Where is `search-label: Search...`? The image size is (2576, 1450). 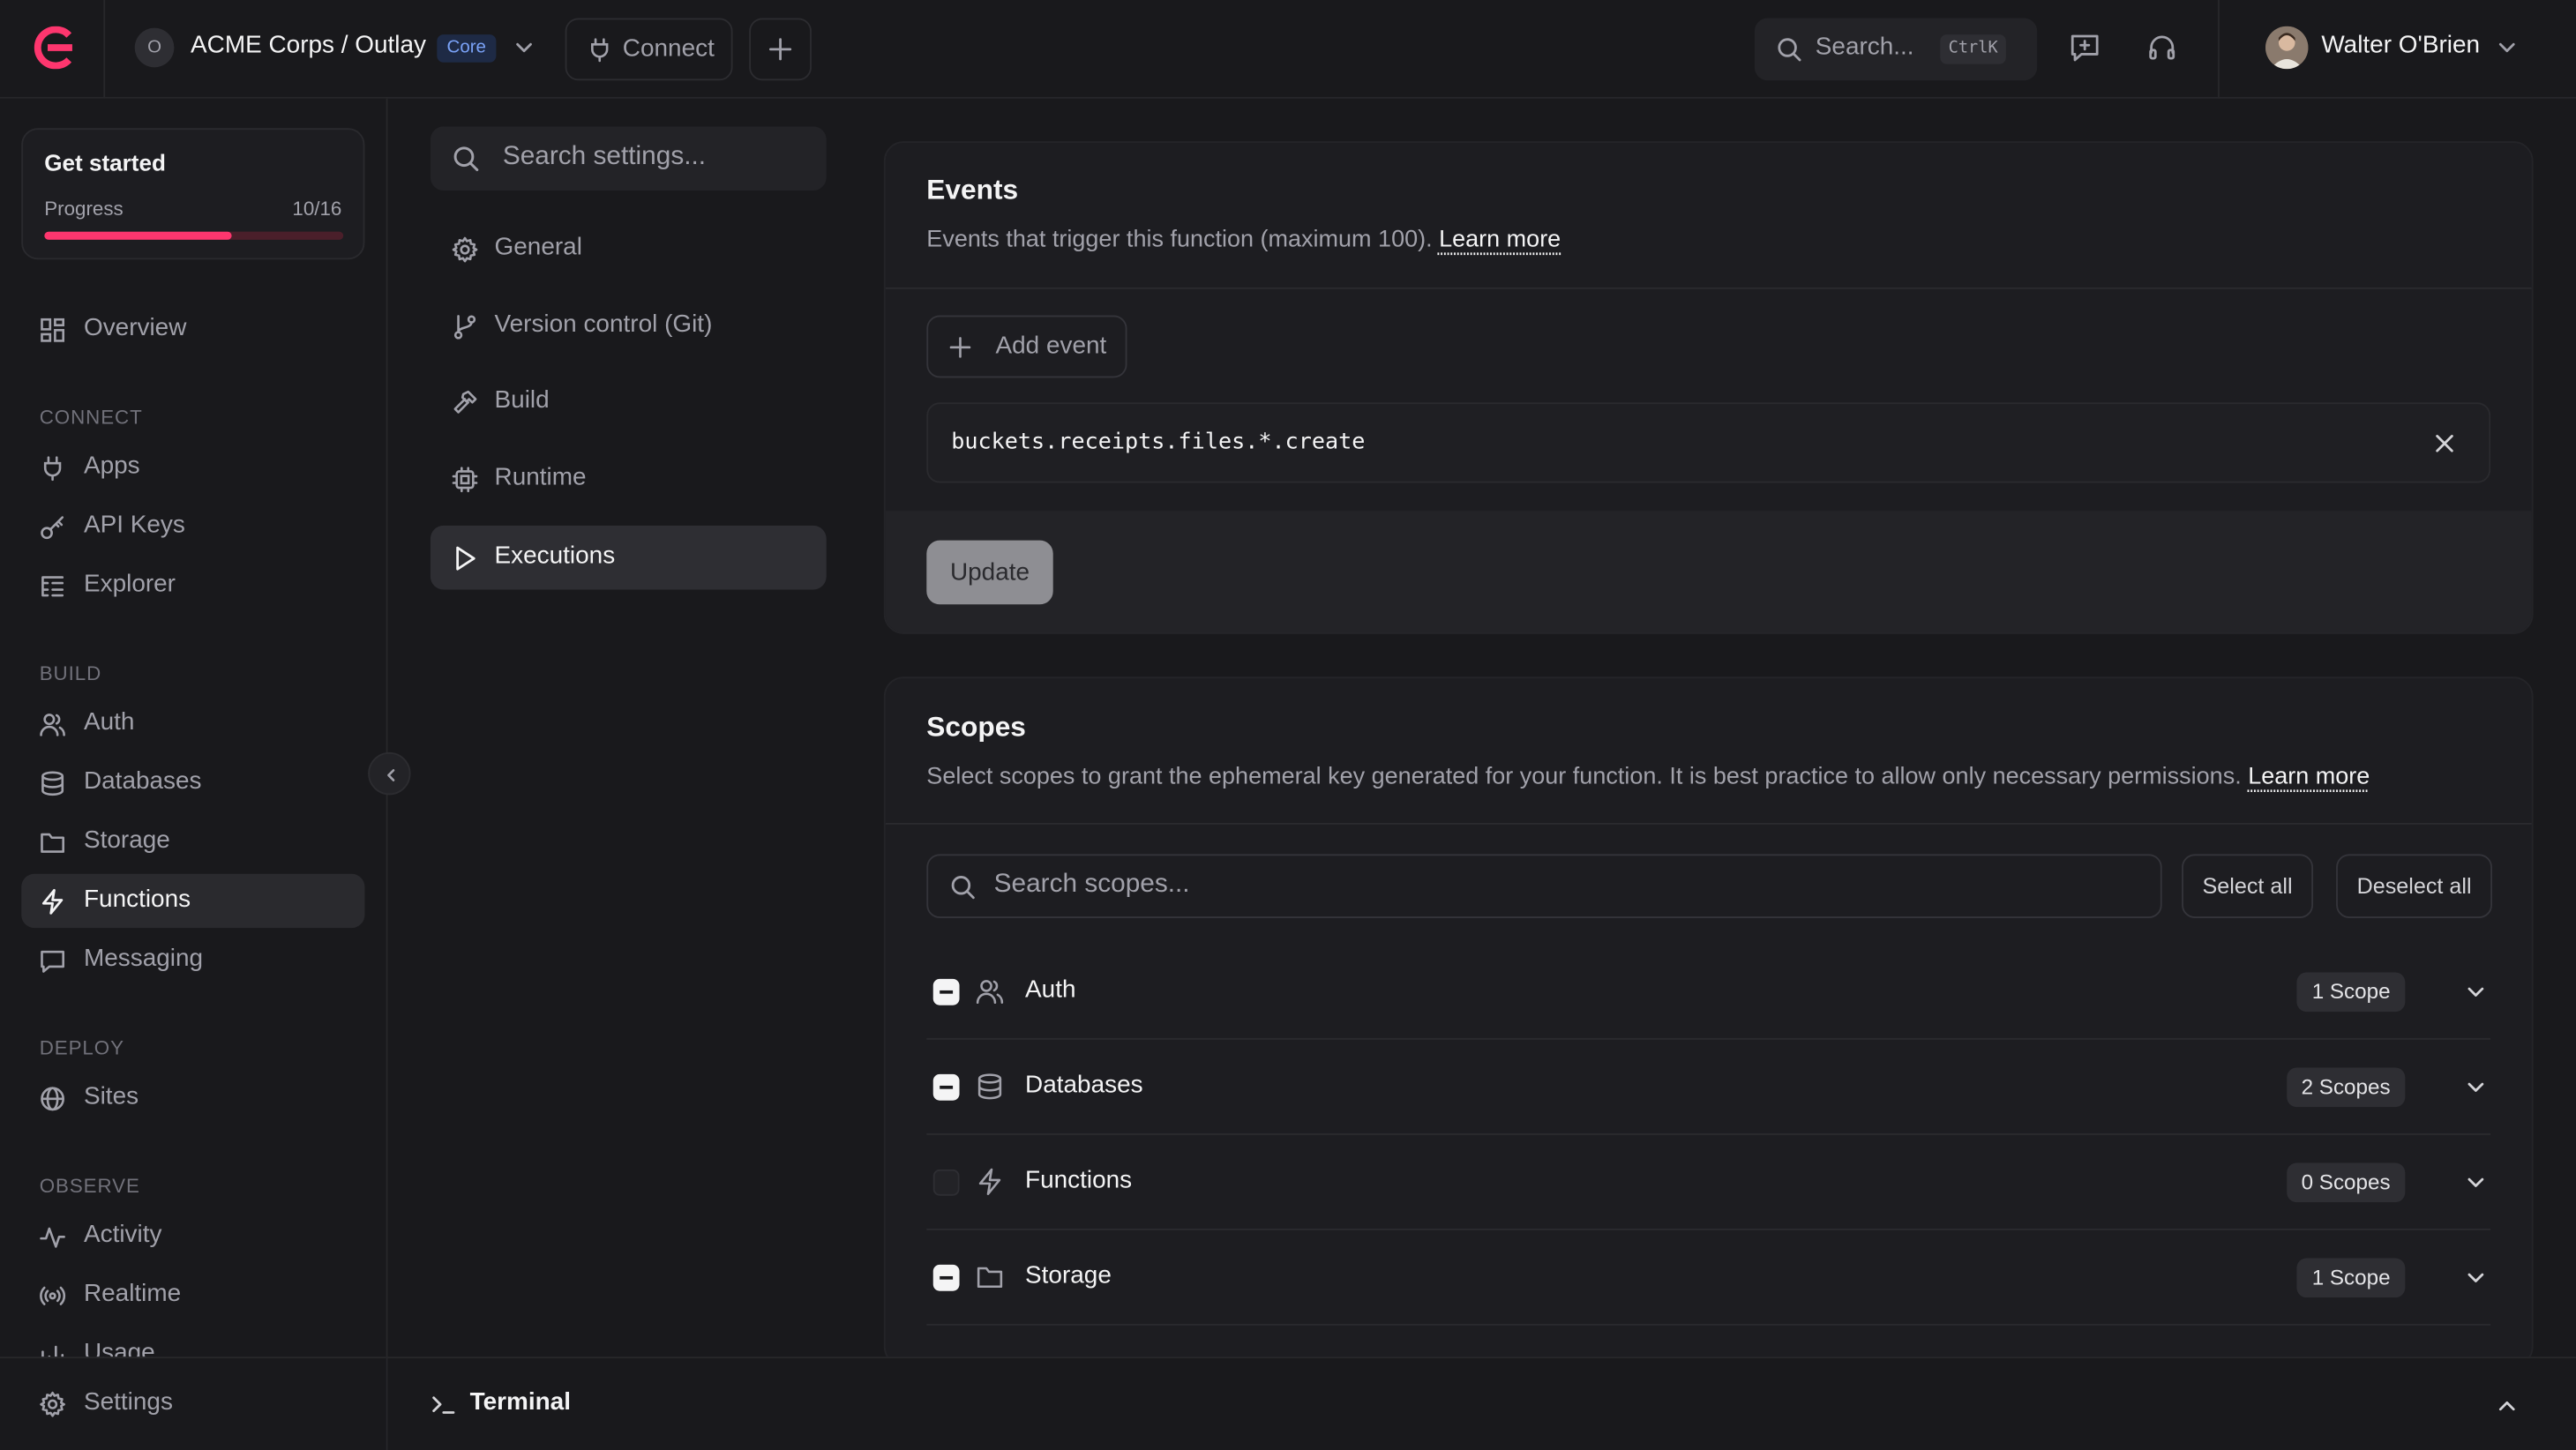 search-label: Search... is located at coordinates (1865, 47).